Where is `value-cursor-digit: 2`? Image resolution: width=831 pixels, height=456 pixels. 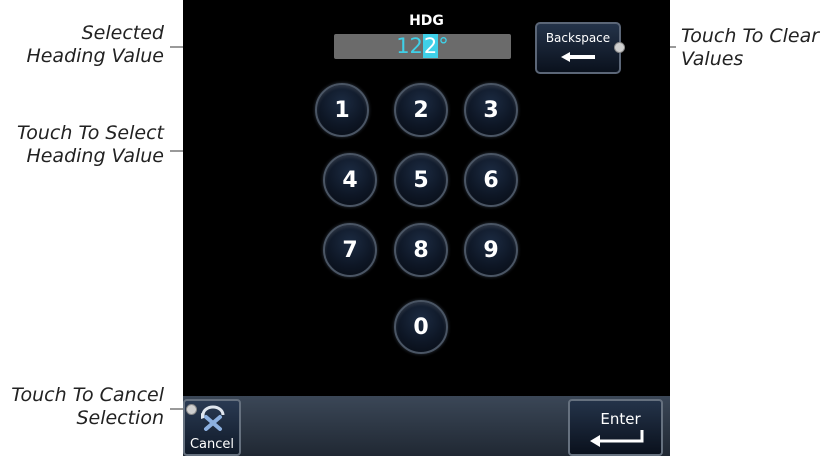
value-cursor-digit: 2 is located at coordinates (430, 46).